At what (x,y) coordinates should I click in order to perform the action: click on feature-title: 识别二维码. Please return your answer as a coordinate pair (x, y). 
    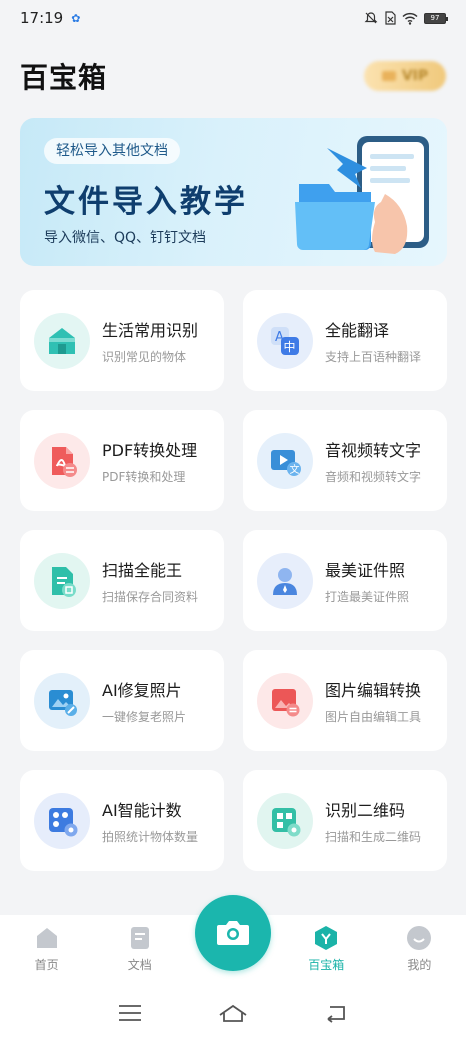
    Looking at the image, I should click on (365, 810).